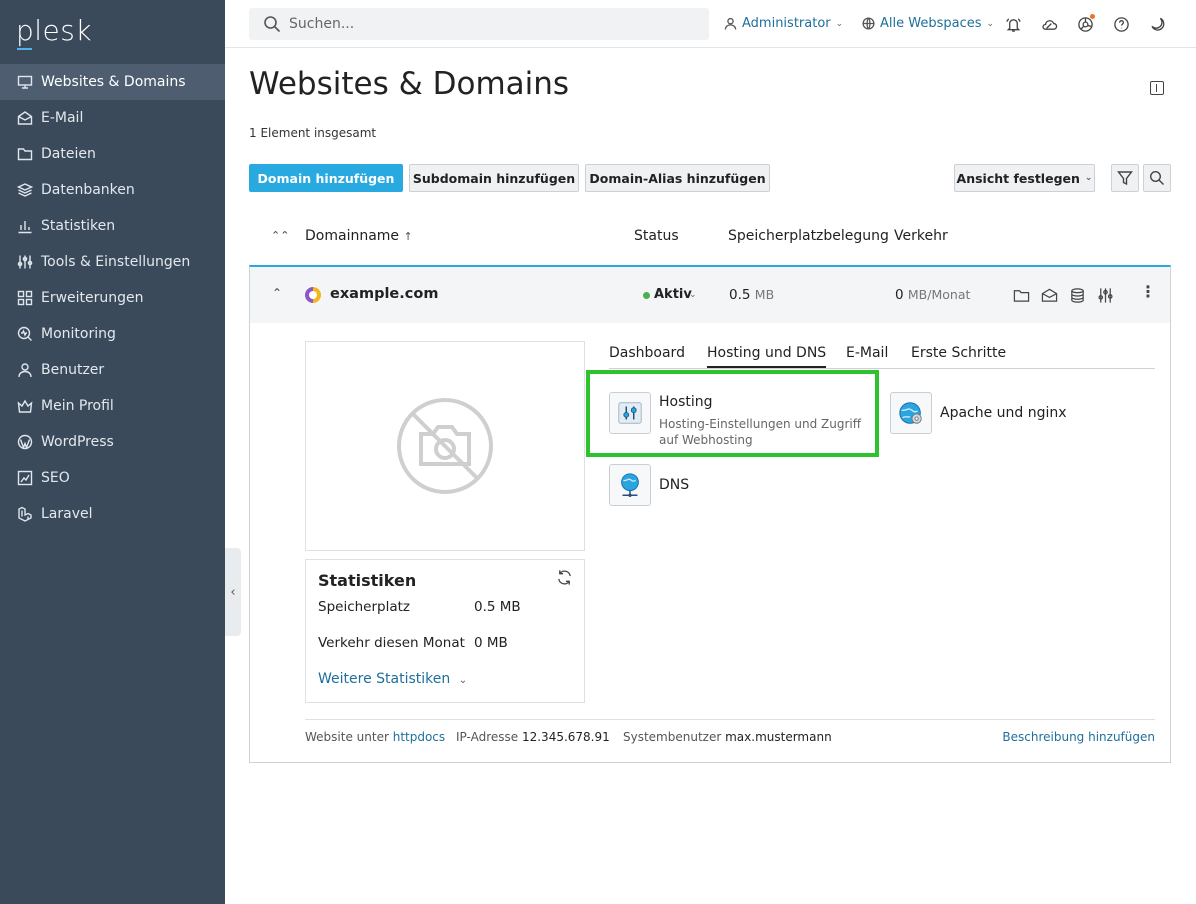 Image resolution: width=1196 pixels, height=904 pixels. Describe the element at coordinates (112, 514) in the screenshot. I see `sidebar-item-laravel: Laravel` at that location.